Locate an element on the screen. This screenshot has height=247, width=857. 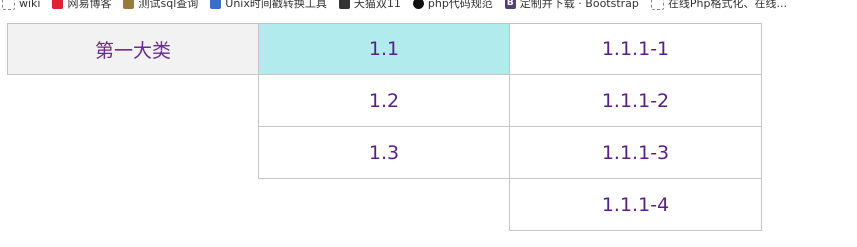
category-level2-item: 1.2 is located at coordinates (384, 100).